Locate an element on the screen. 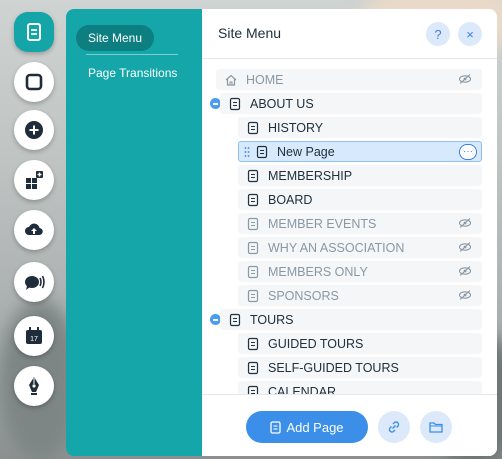 The image size is (502, 459). page-item: SPONSORS is located at coordinates (360, 295).